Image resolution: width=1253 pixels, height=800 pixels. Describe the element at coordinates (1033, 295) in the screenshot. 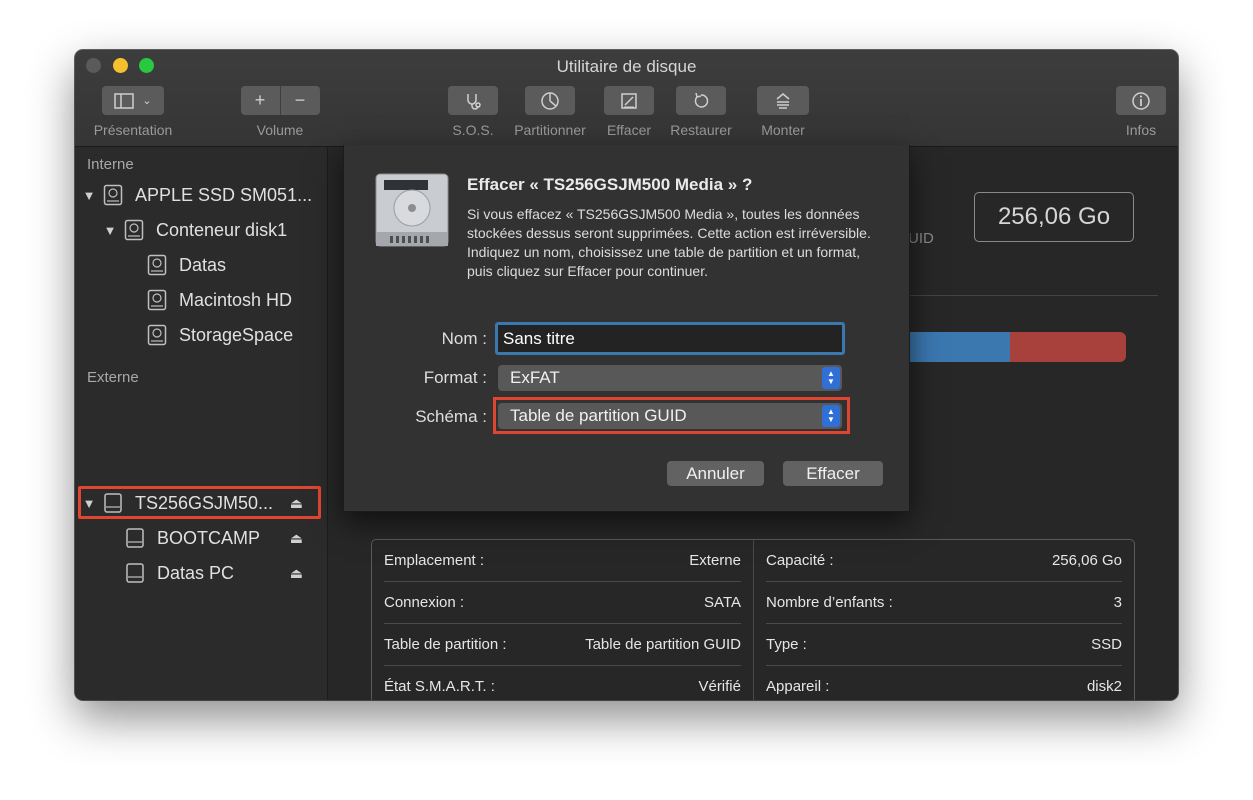

I see `divider` at that location.